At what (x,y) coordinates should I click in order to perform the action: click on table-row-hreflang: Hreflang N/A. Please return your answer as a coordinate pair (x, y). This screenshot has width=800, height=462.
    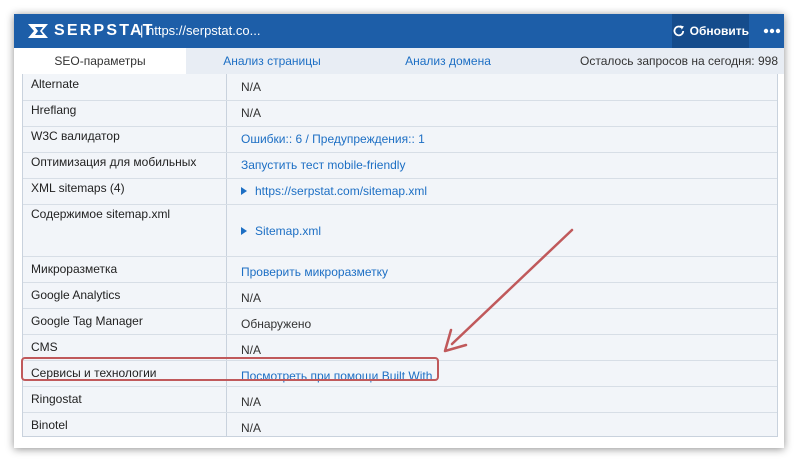
    Looking at the image, I should click on (400, 113).